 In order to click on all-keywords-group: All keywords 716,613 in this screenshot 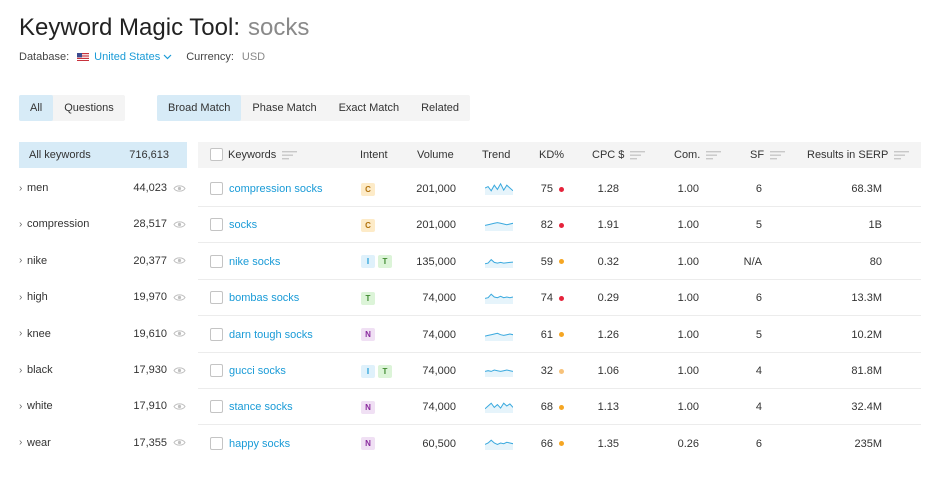, I will do `click(103, 155)`.